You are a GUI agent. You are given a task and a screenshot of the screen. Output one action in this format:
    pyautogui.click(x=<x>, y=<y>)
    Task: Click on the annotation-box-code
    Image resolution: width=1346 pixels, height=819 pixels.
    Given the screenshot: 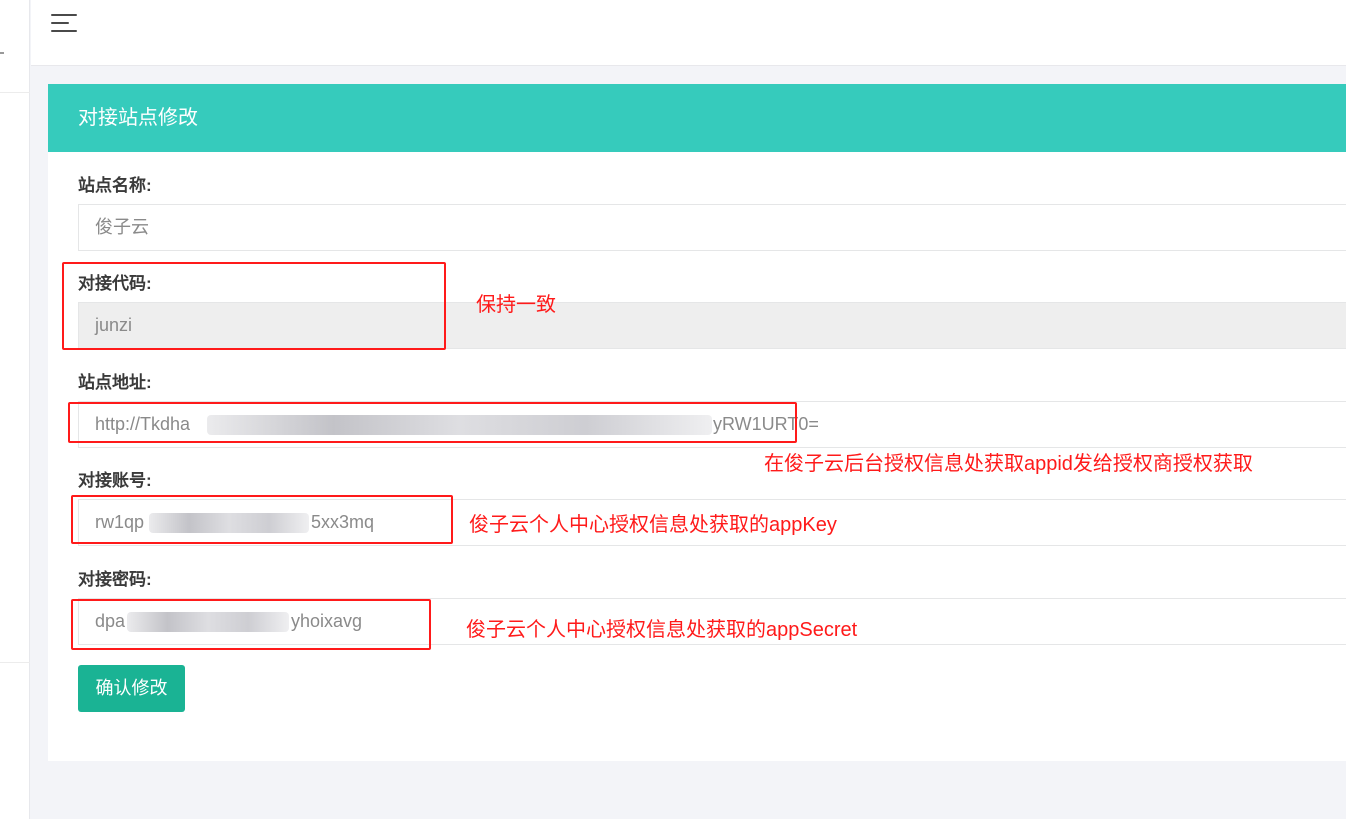 What is the action you would take?
    pyautogui.click(x=254, y=306)
    